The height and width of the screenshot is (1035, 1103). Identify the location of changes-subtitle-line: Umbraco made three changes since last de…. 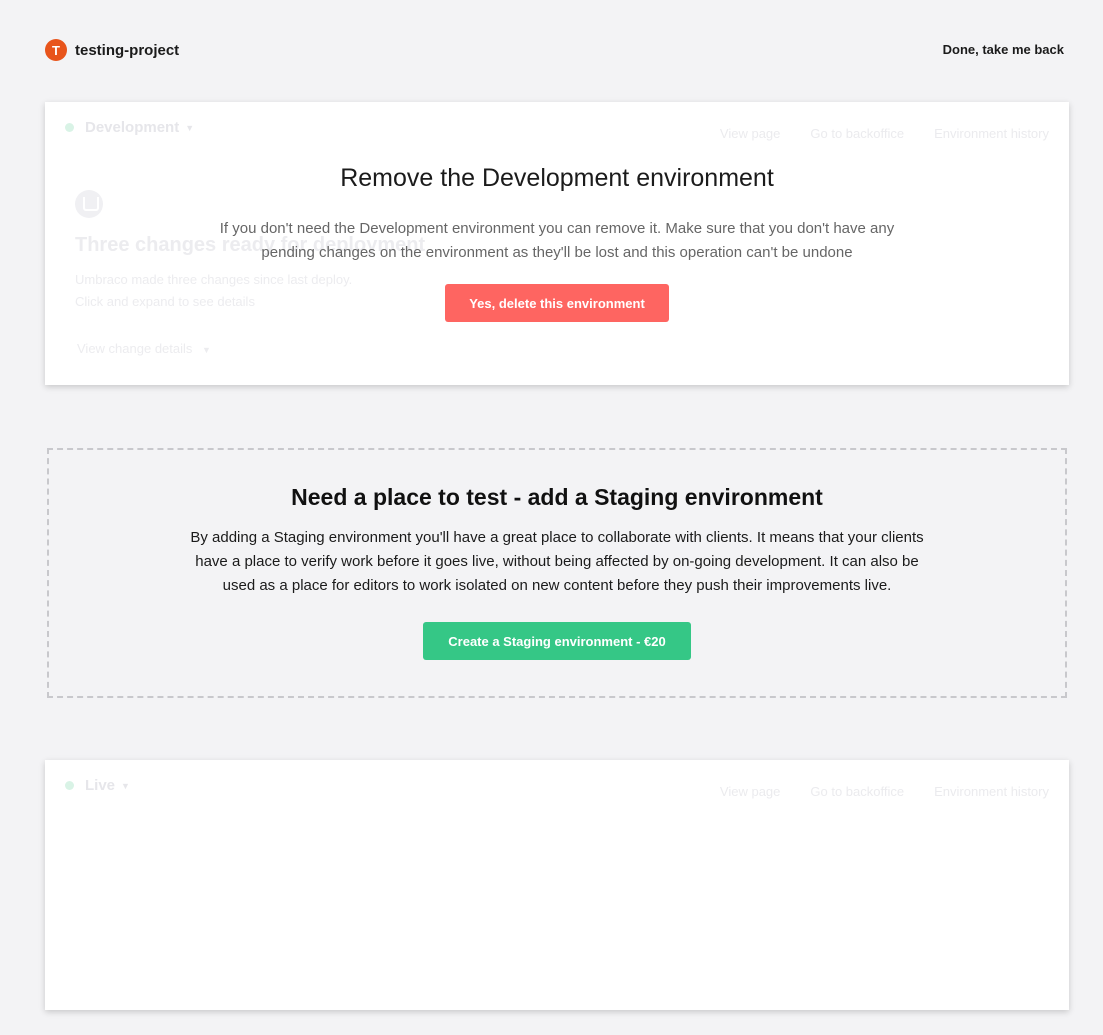
(214, 279).